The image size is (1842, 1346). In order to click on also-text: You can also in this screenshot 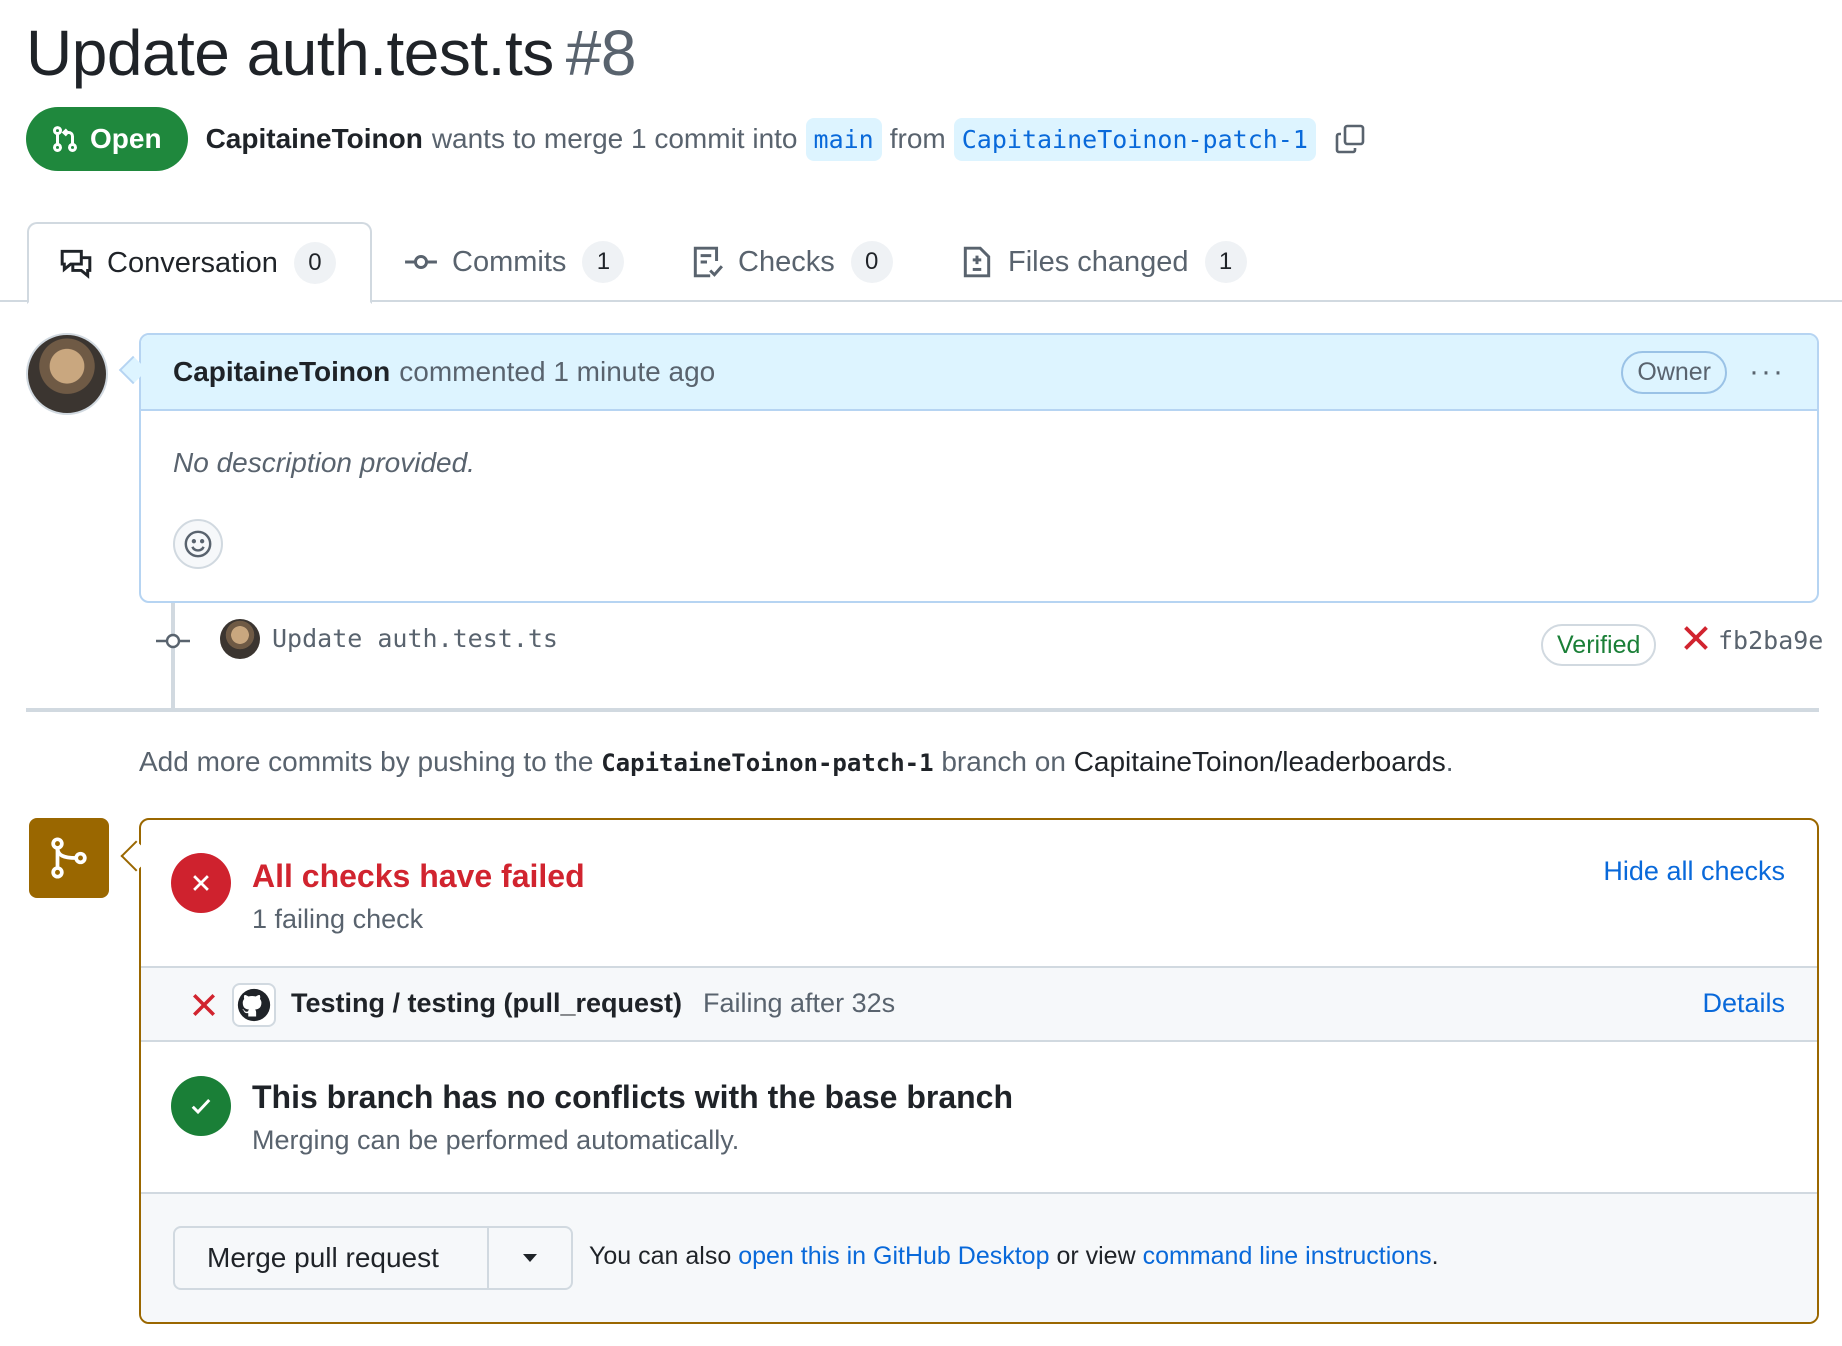, I will do `click(660, 1256)`.